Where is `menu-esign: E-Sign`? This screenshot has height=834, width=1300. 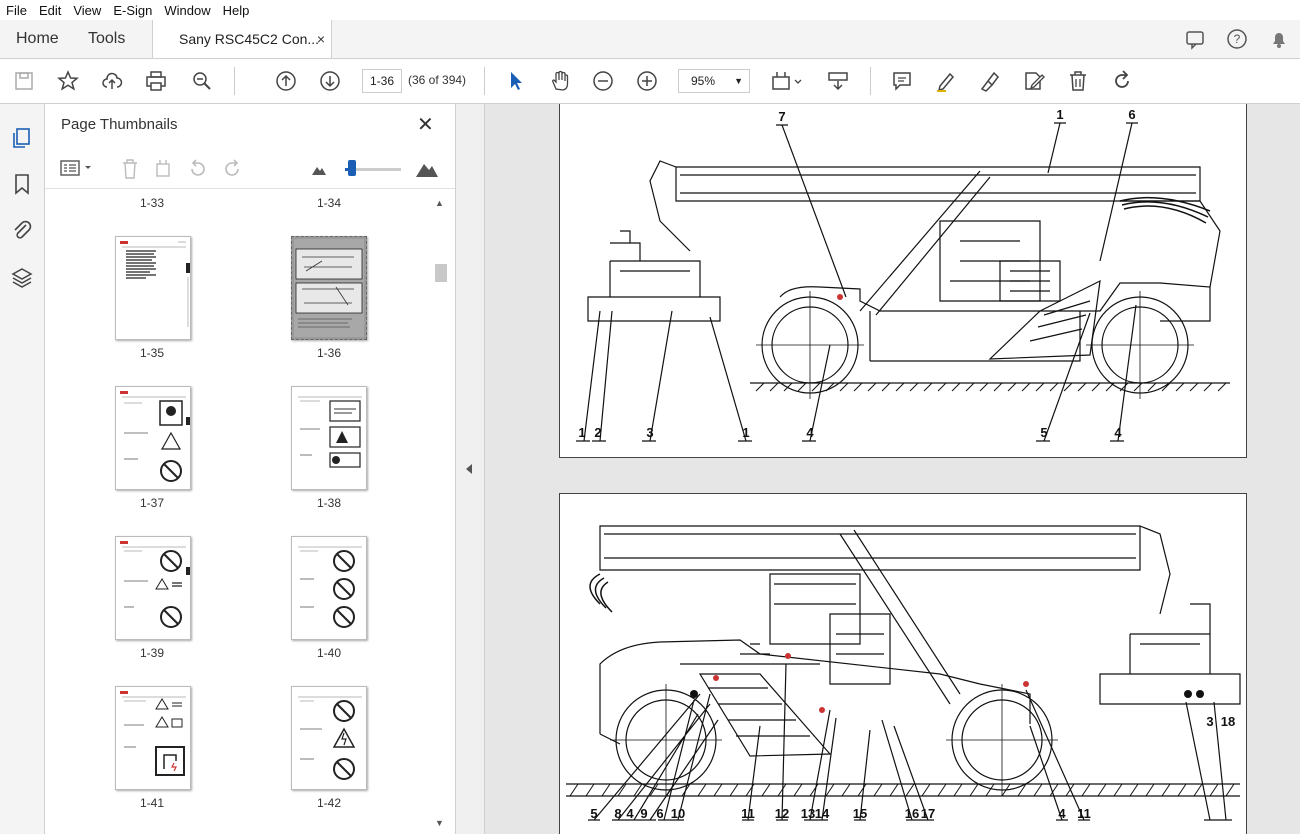
menu-esign: E-Sign is located at coordinates (132, 10).